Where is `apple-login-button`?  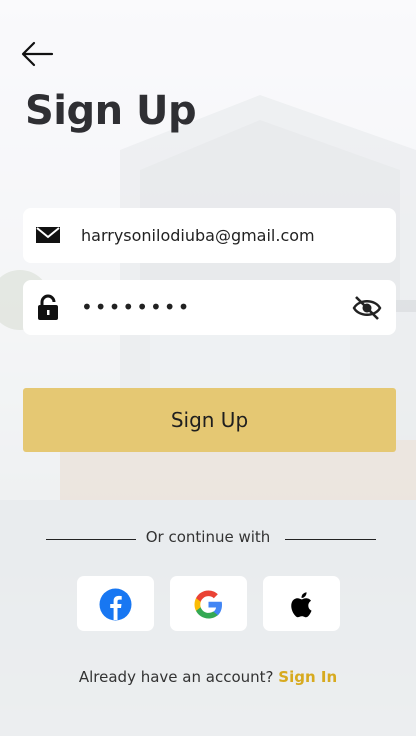
apple-login-button is located at coordinates (301, 603).